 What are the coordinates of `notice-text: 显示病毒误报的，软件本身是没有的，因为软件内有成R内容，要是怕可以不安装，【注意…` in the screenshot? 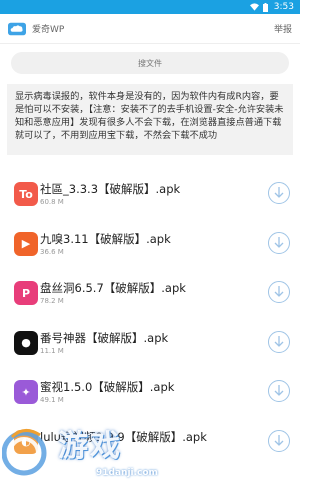 It's located at (150, 119).